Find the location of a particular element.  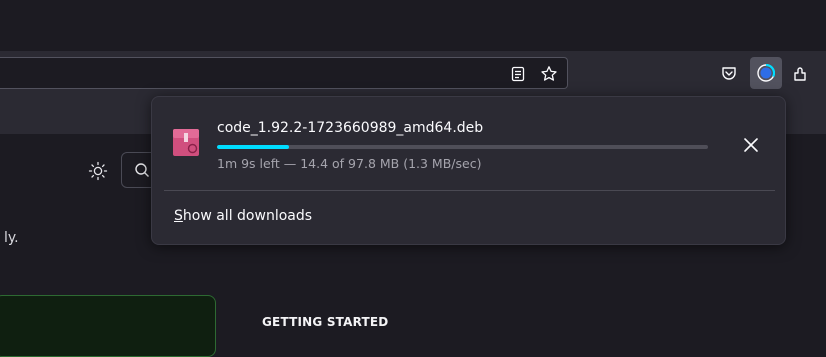

download-progress-fill is located at coordinates (253, 147).